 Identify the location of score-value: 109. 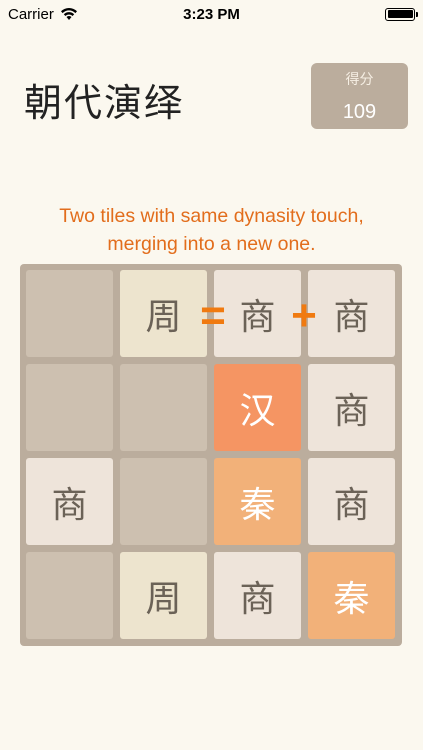
(359, 112).